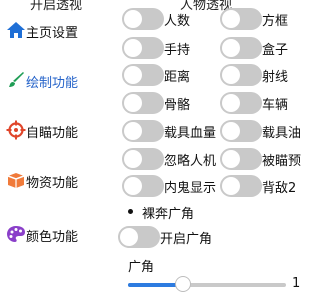  What do you see at coordinates (282, 161) in the screenshot?
I see `toggle-label: 被瞄预` at bounding box center [282, 161].